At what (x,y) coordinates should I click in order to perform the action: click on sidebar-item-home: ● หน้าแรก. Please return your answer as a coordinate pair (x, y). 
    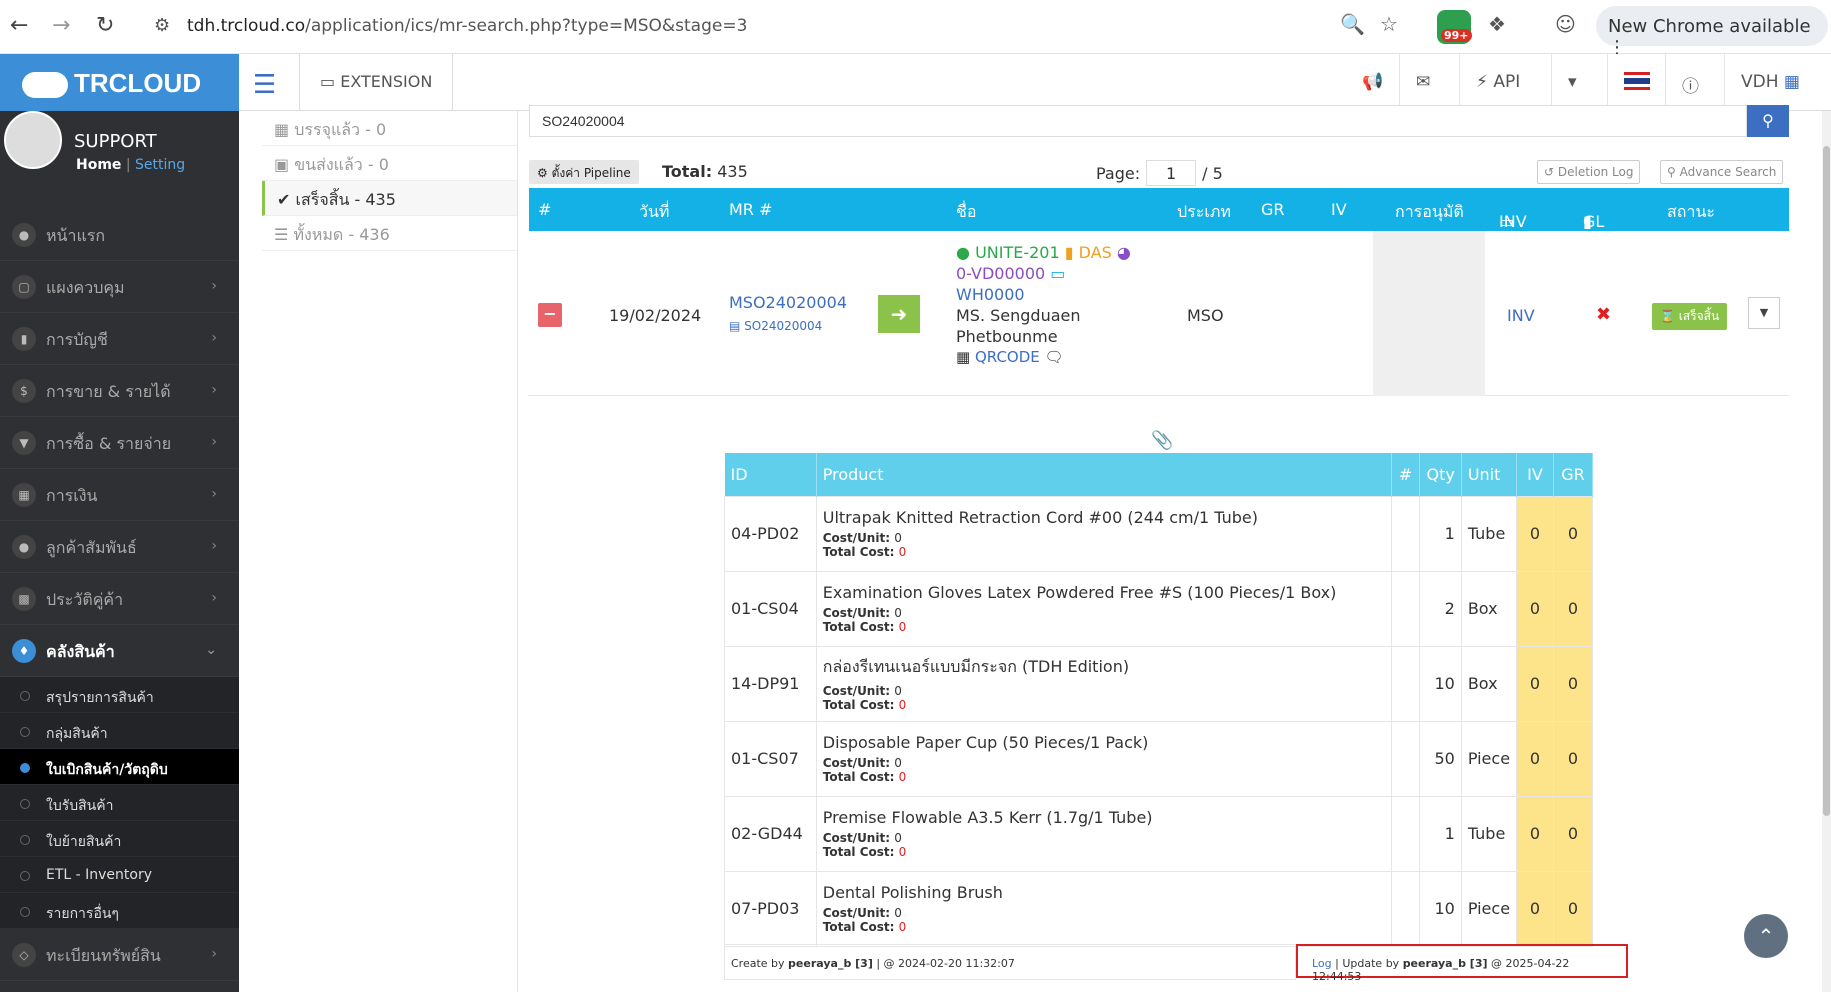
    Looking at the image, I should click on (119, 235).